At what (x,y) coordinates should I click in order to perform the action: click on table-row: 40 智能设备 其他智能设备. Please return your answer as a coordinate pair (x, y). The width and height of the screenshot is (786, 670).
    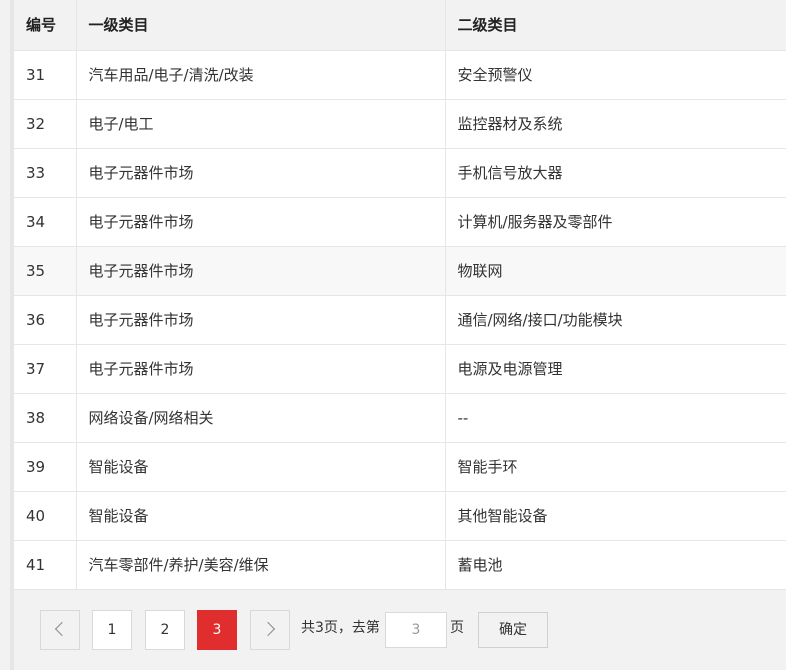
    Looking at the image, I should click on (400, 516).